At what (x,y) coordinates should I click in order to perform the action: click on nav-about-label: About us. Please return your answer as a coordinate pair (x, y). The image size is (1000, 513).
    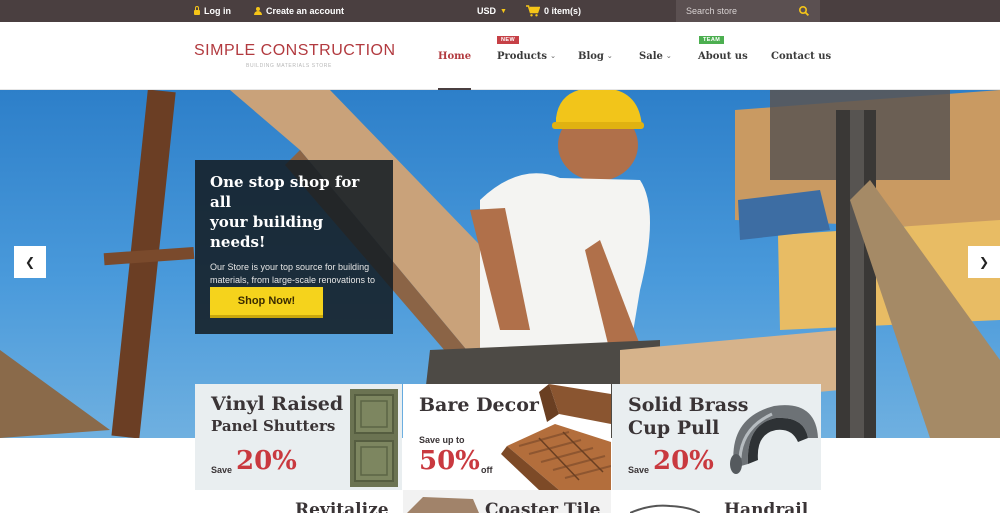
    Looking at the image, I should click on (723, 56).